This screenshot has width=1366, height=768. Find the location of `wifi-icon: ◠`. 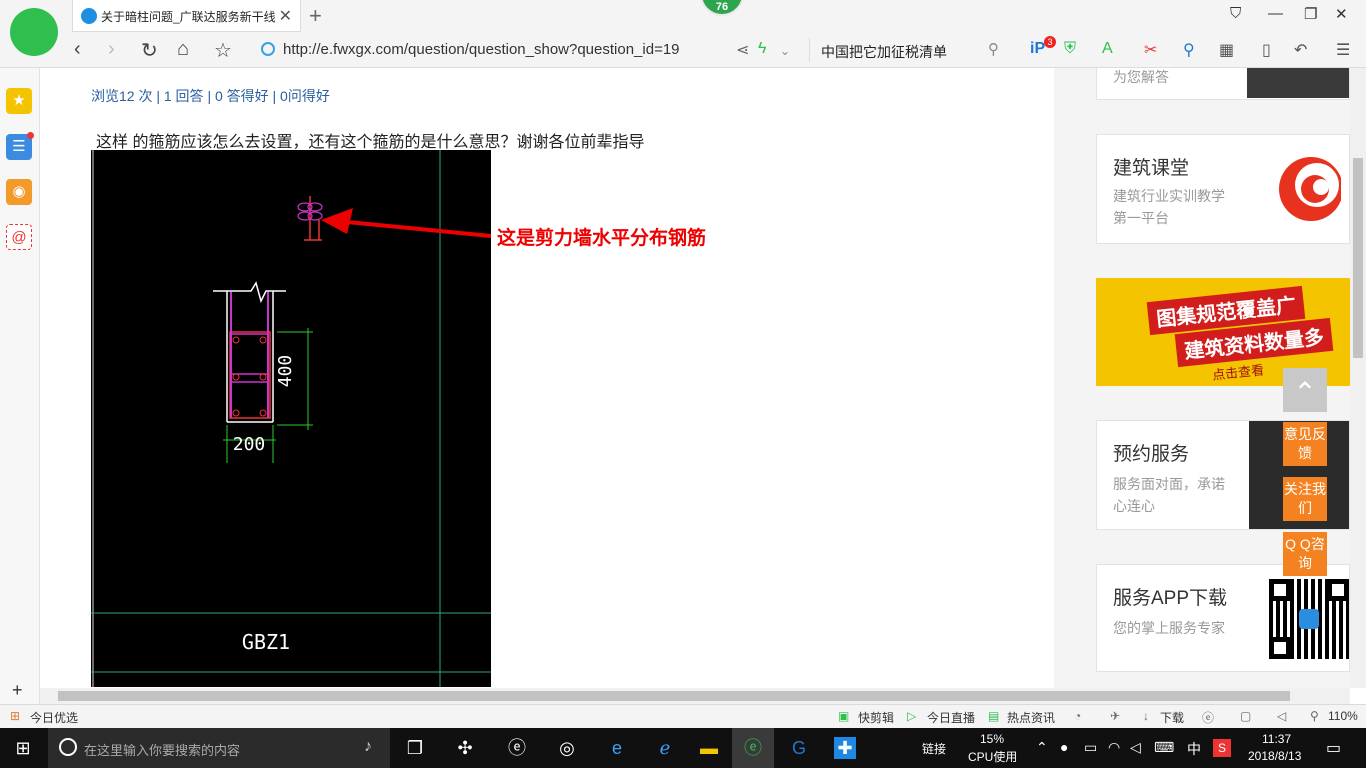

wifi-icon: ◠ is located at coordinates (1114, 747).